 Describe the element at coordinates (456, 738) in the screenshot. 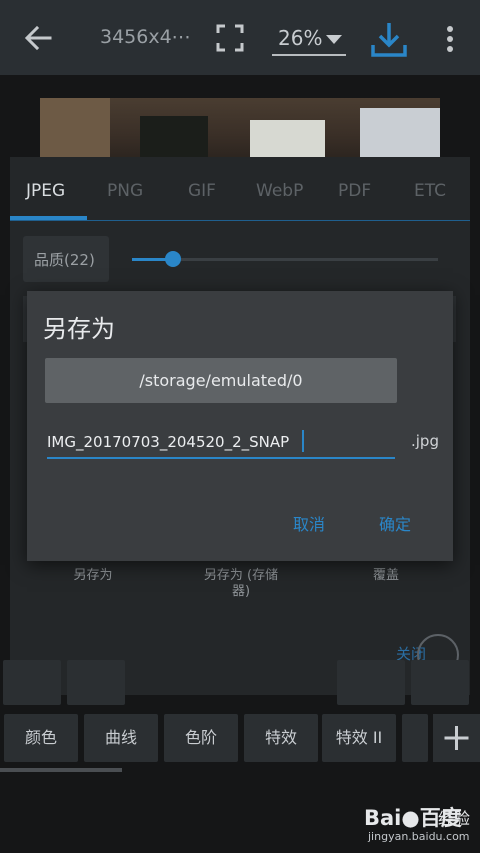

I see `add-icon` at that location.